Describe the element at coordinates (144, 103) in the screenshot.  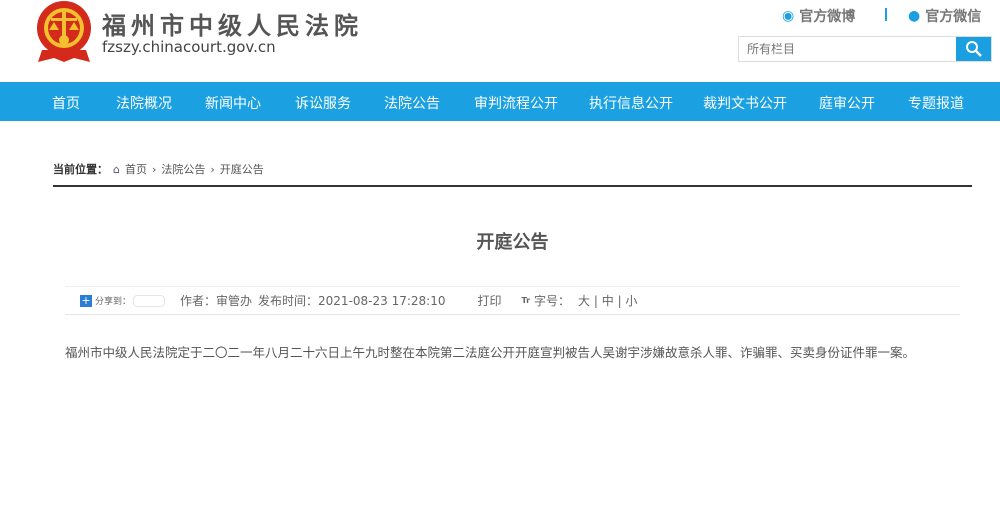
I see `nav-overview: 法院概况` at that location.